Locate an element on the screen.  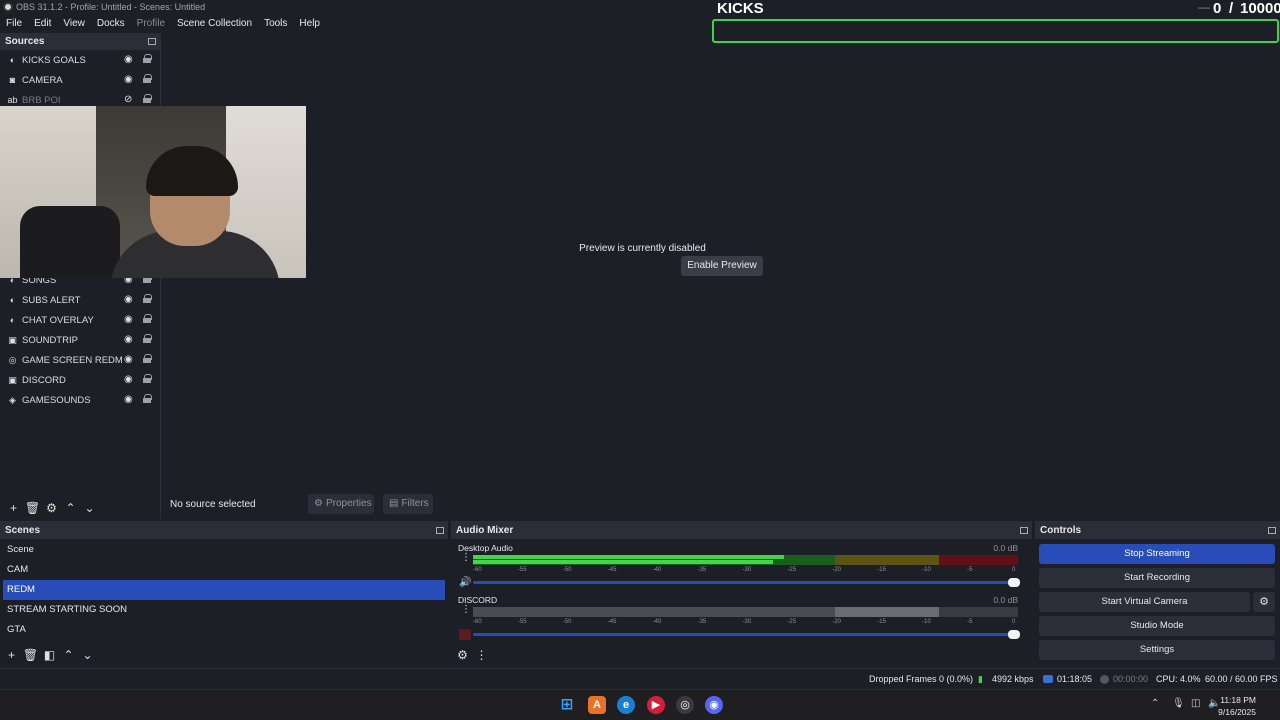
stop-streaming-button: Stop Streaming is located at coordinates (1157, 554).